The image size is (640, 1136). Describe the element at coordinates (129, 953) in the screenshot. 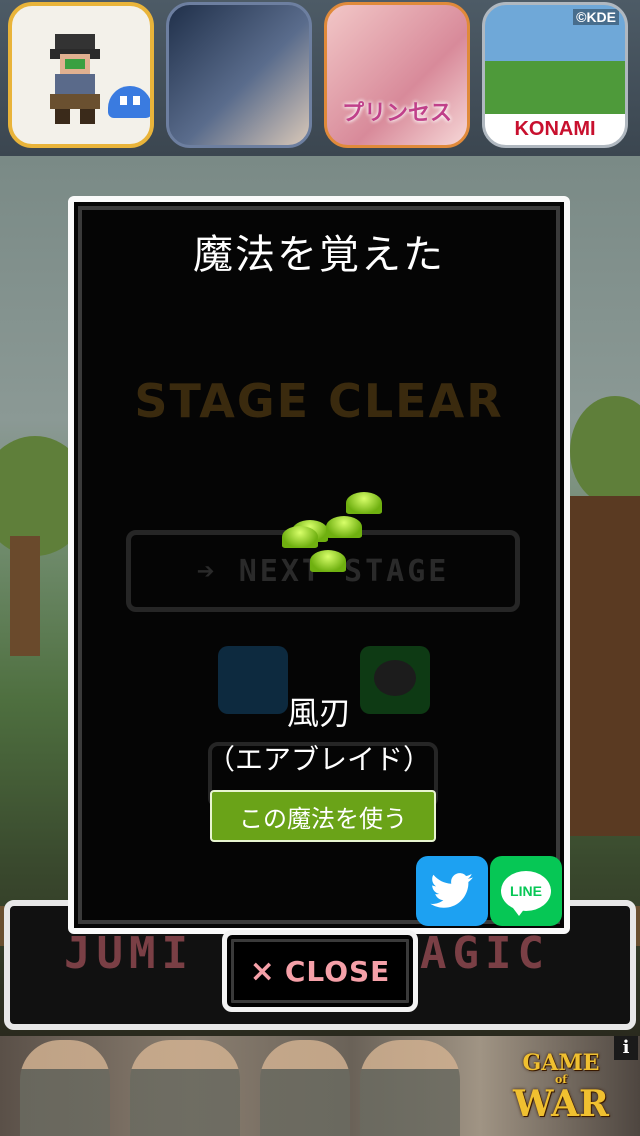

I see `game-title-left: JUMI` at that location.